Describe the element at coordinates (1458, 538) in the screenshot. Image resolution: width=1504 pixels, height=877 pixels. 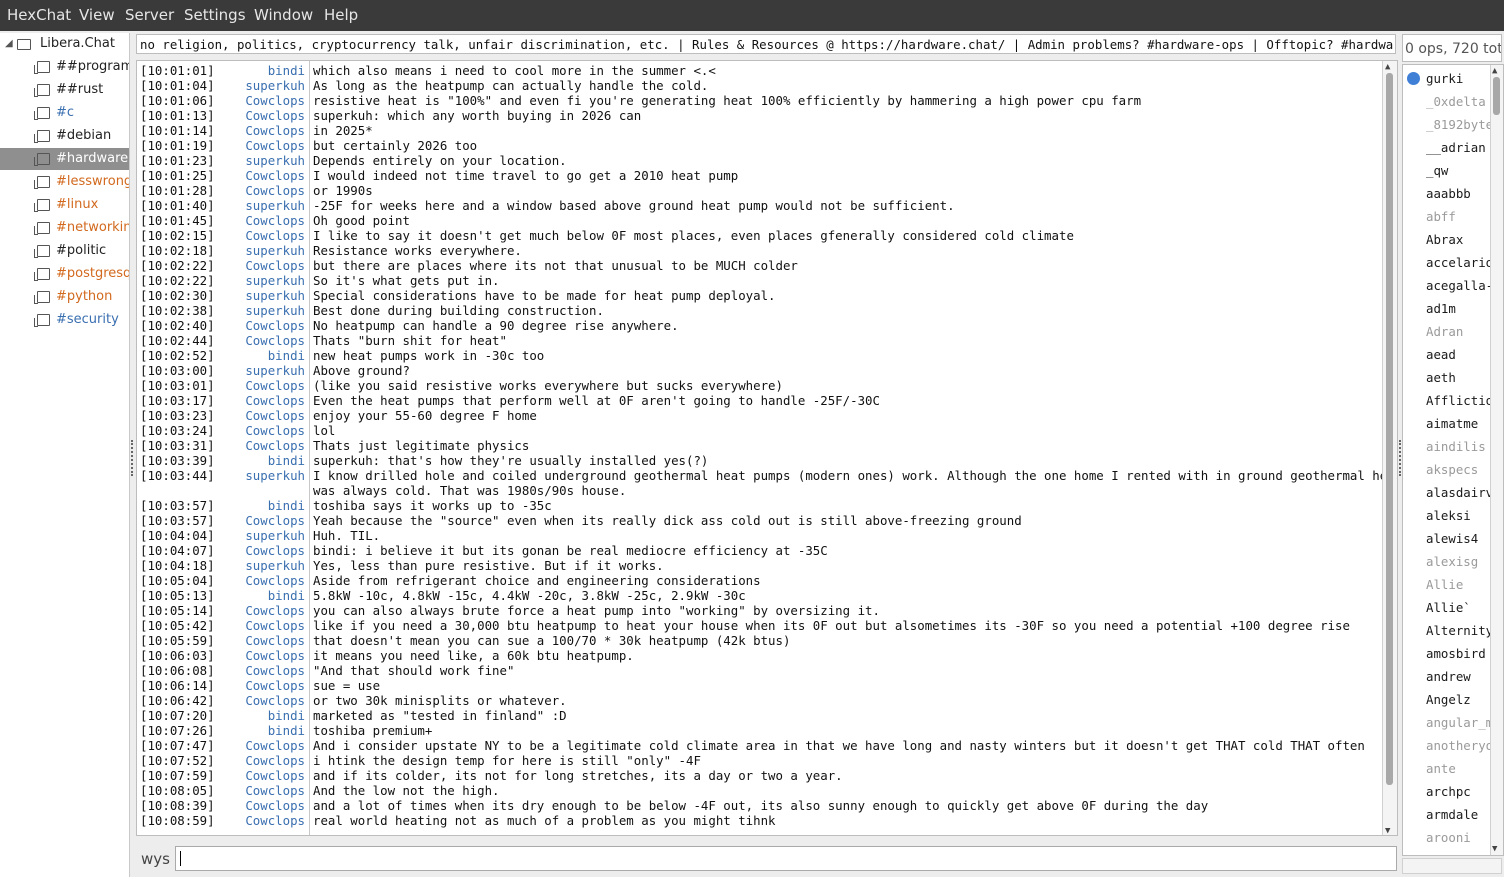
I see `user-item: alewis4` at that location.